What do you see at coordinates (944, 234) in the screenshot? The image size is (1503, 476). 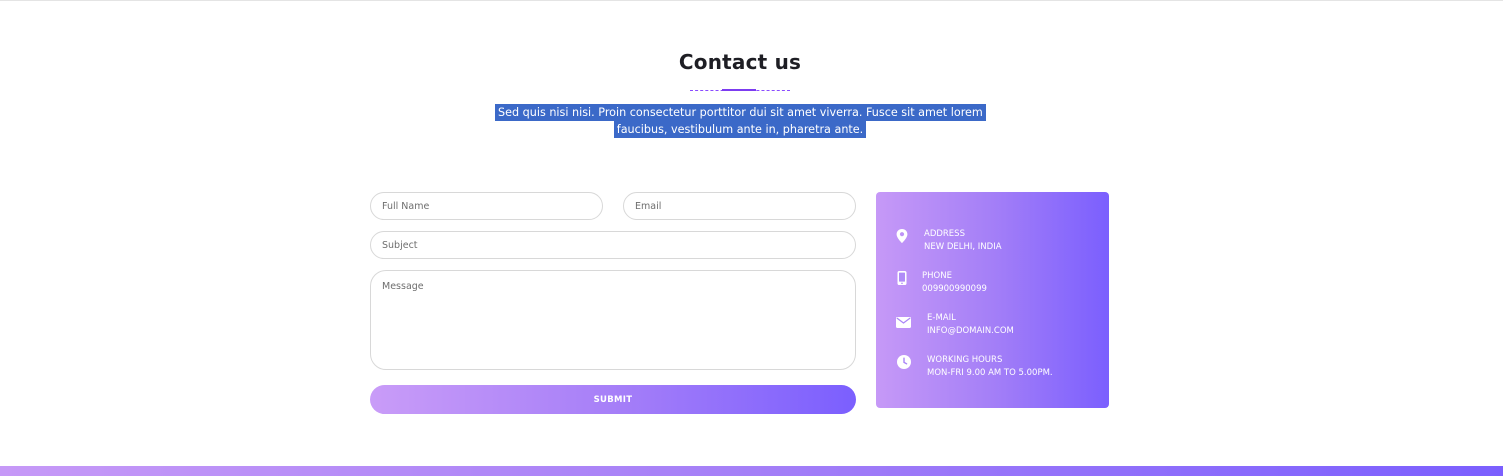 I see `info-label-address: ADDRESS` at bounding box center [944, 234].